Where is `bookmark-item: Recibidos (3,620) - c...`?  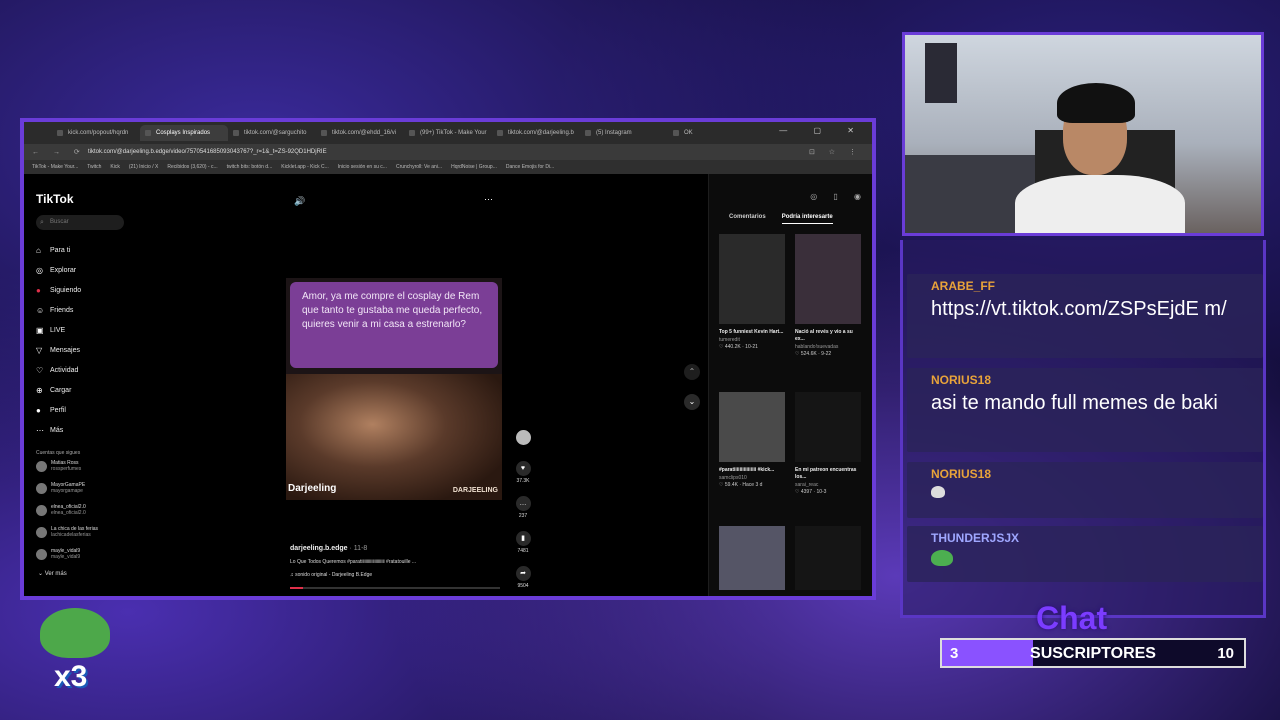
bookmark-item: Recibidos (3,620) - c... is located at coordinates (192, 167).